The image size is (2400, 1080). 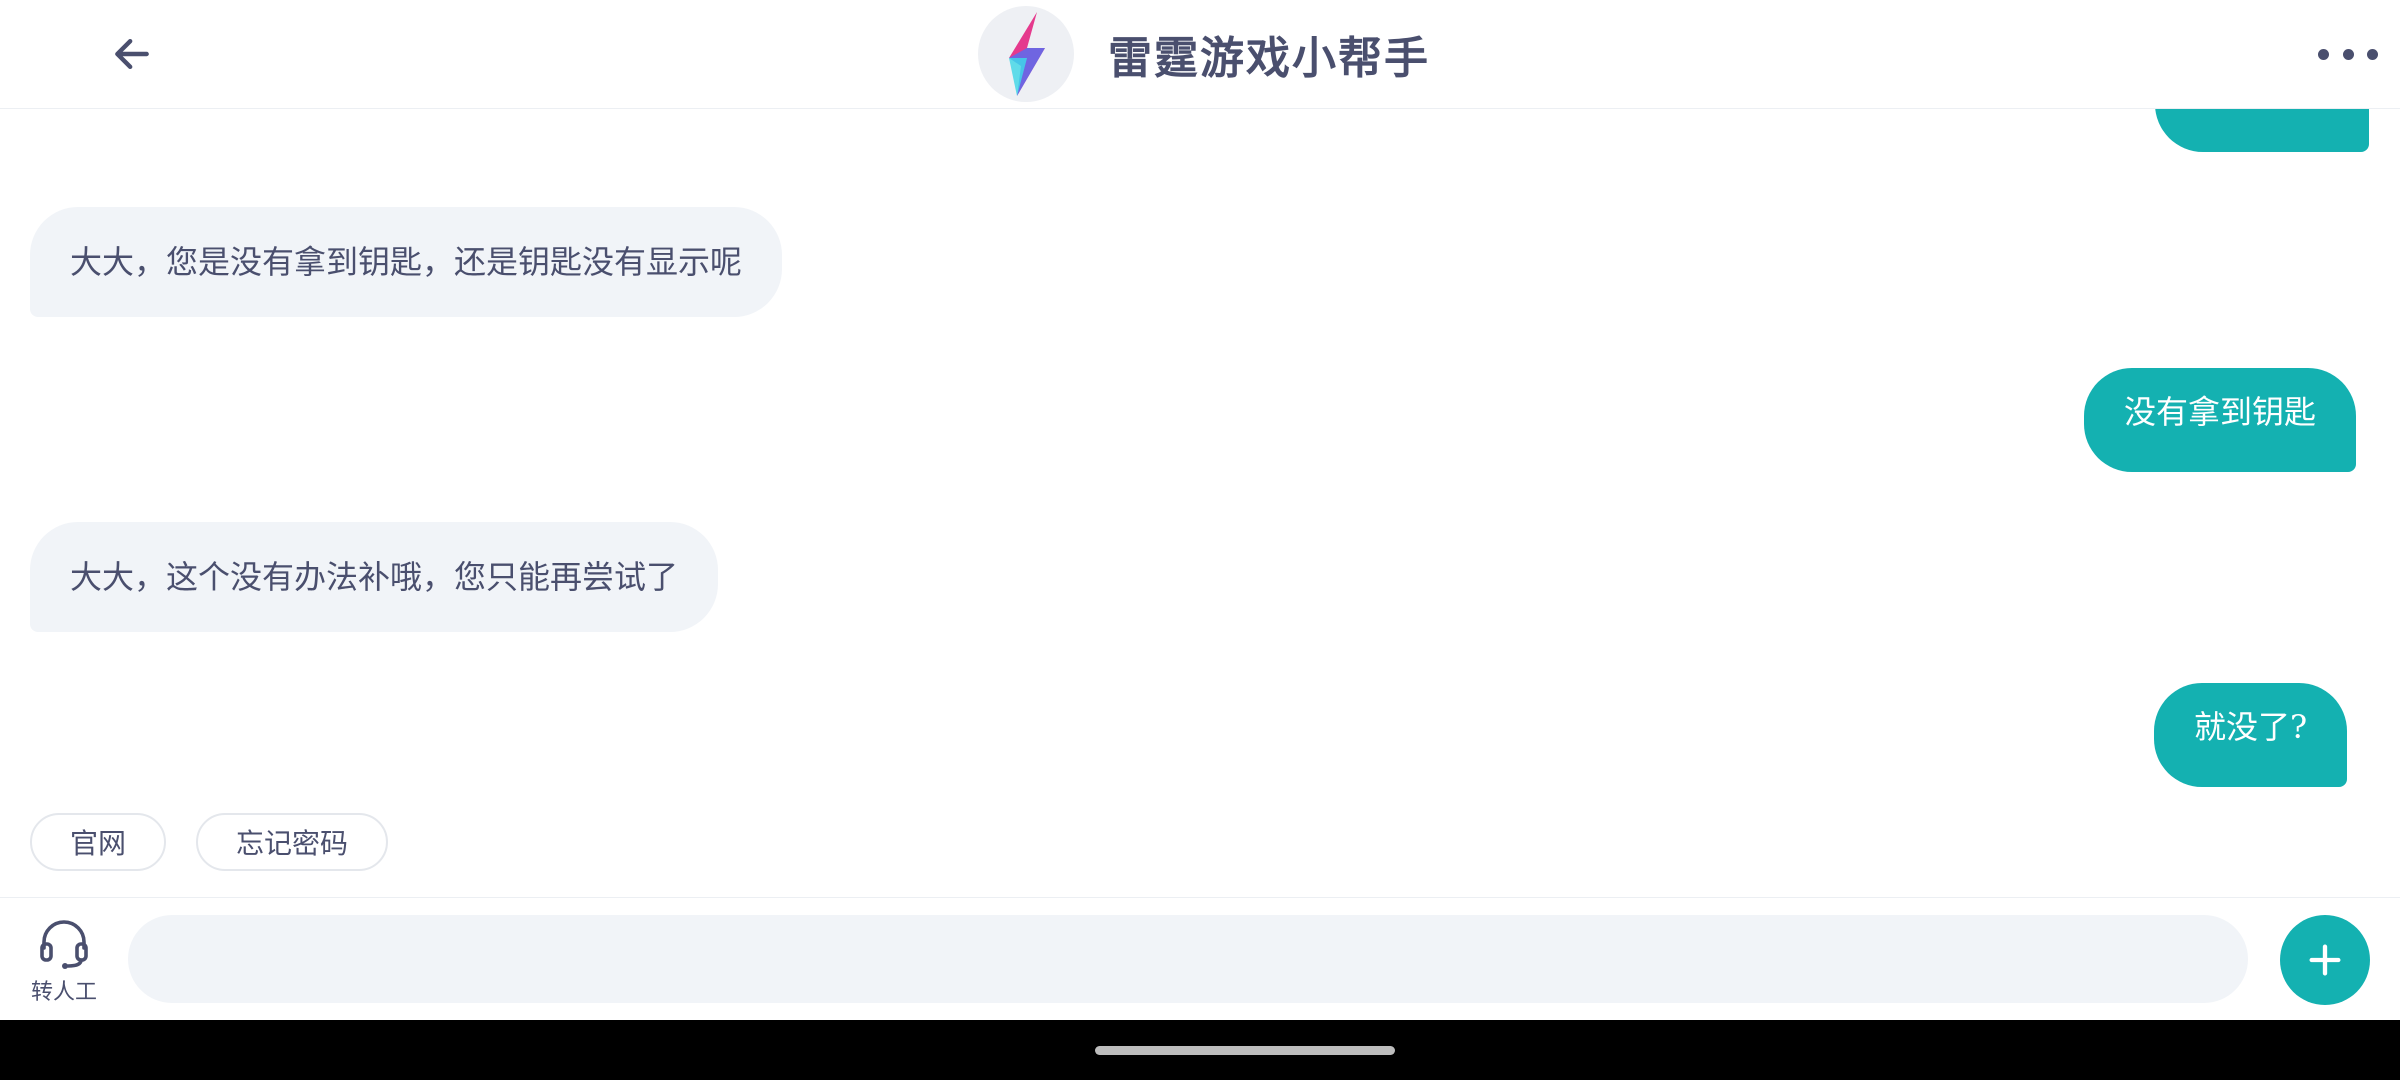 What do you see at coordinates (1188, 959) in the screenshot?
I see `message-input` at bounding box center [1188, 959].